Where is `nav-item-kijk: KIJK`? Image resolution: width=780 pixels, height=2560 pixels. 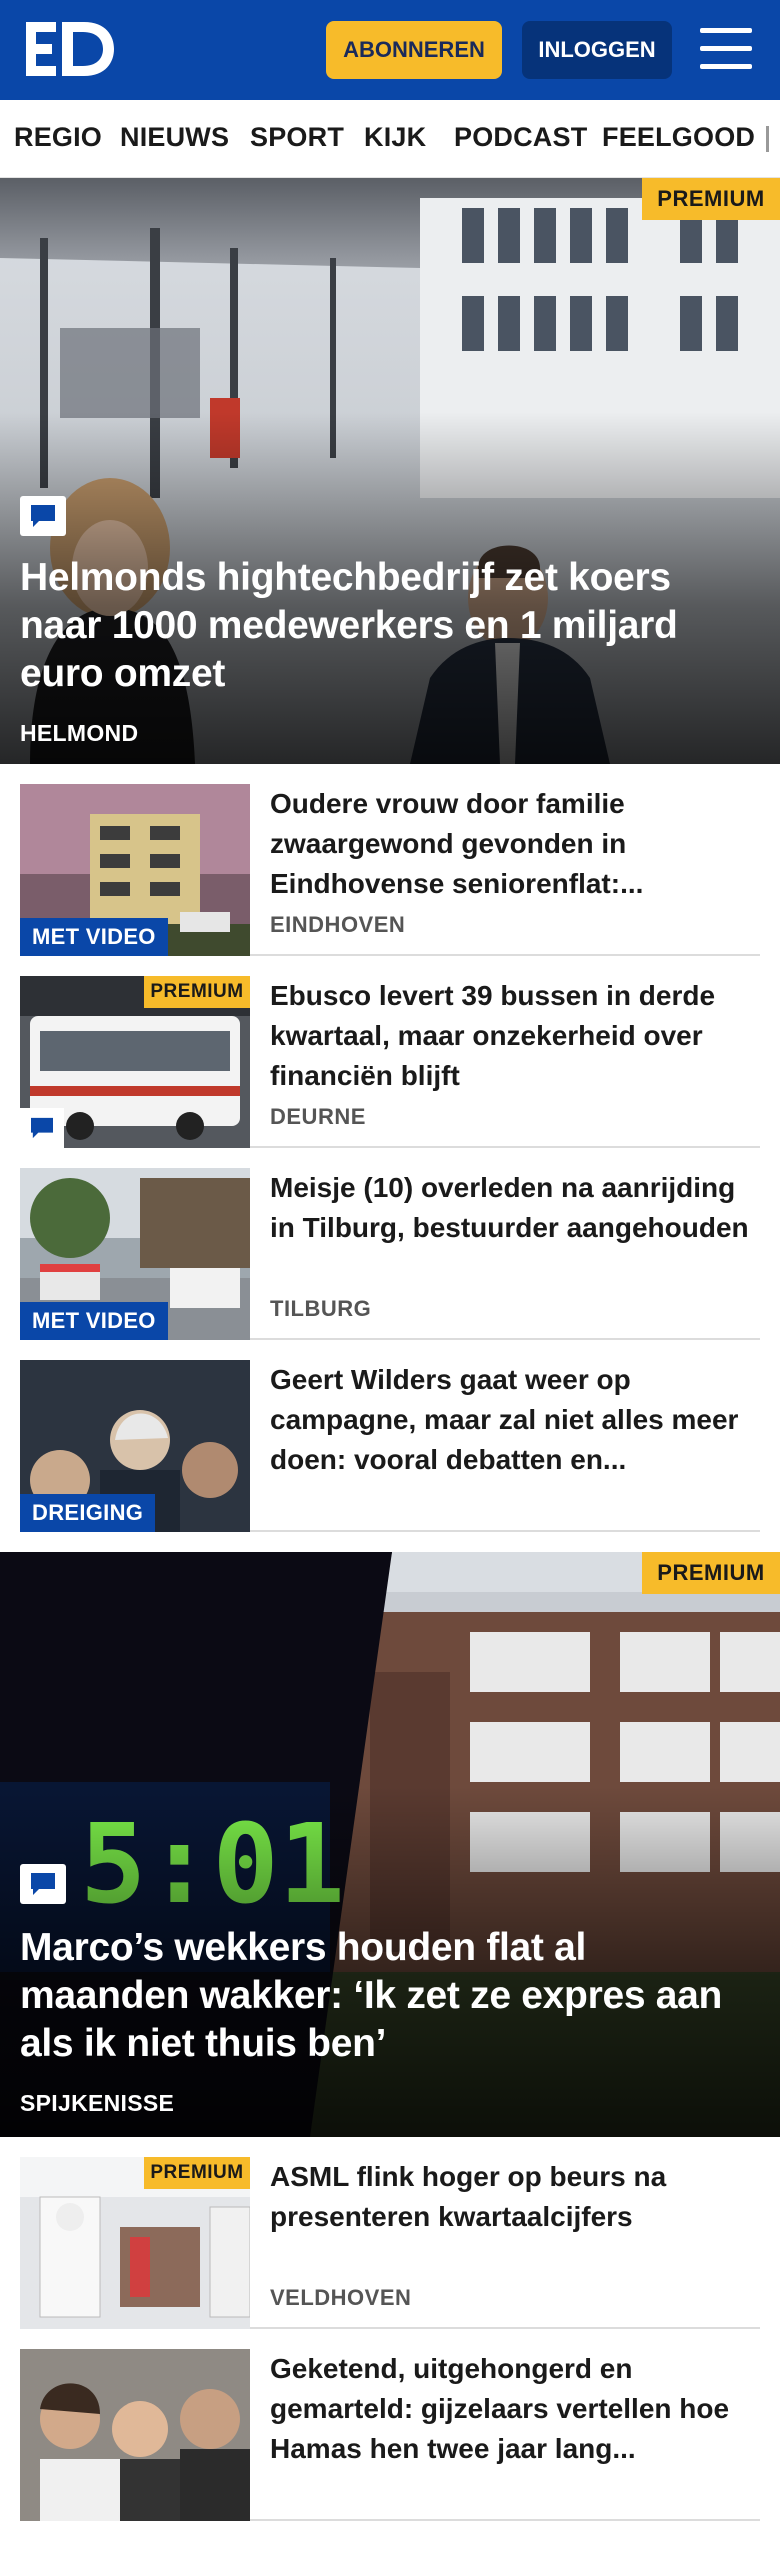 nav-item-kijk: KIJK is located at coordinates (395, 137).